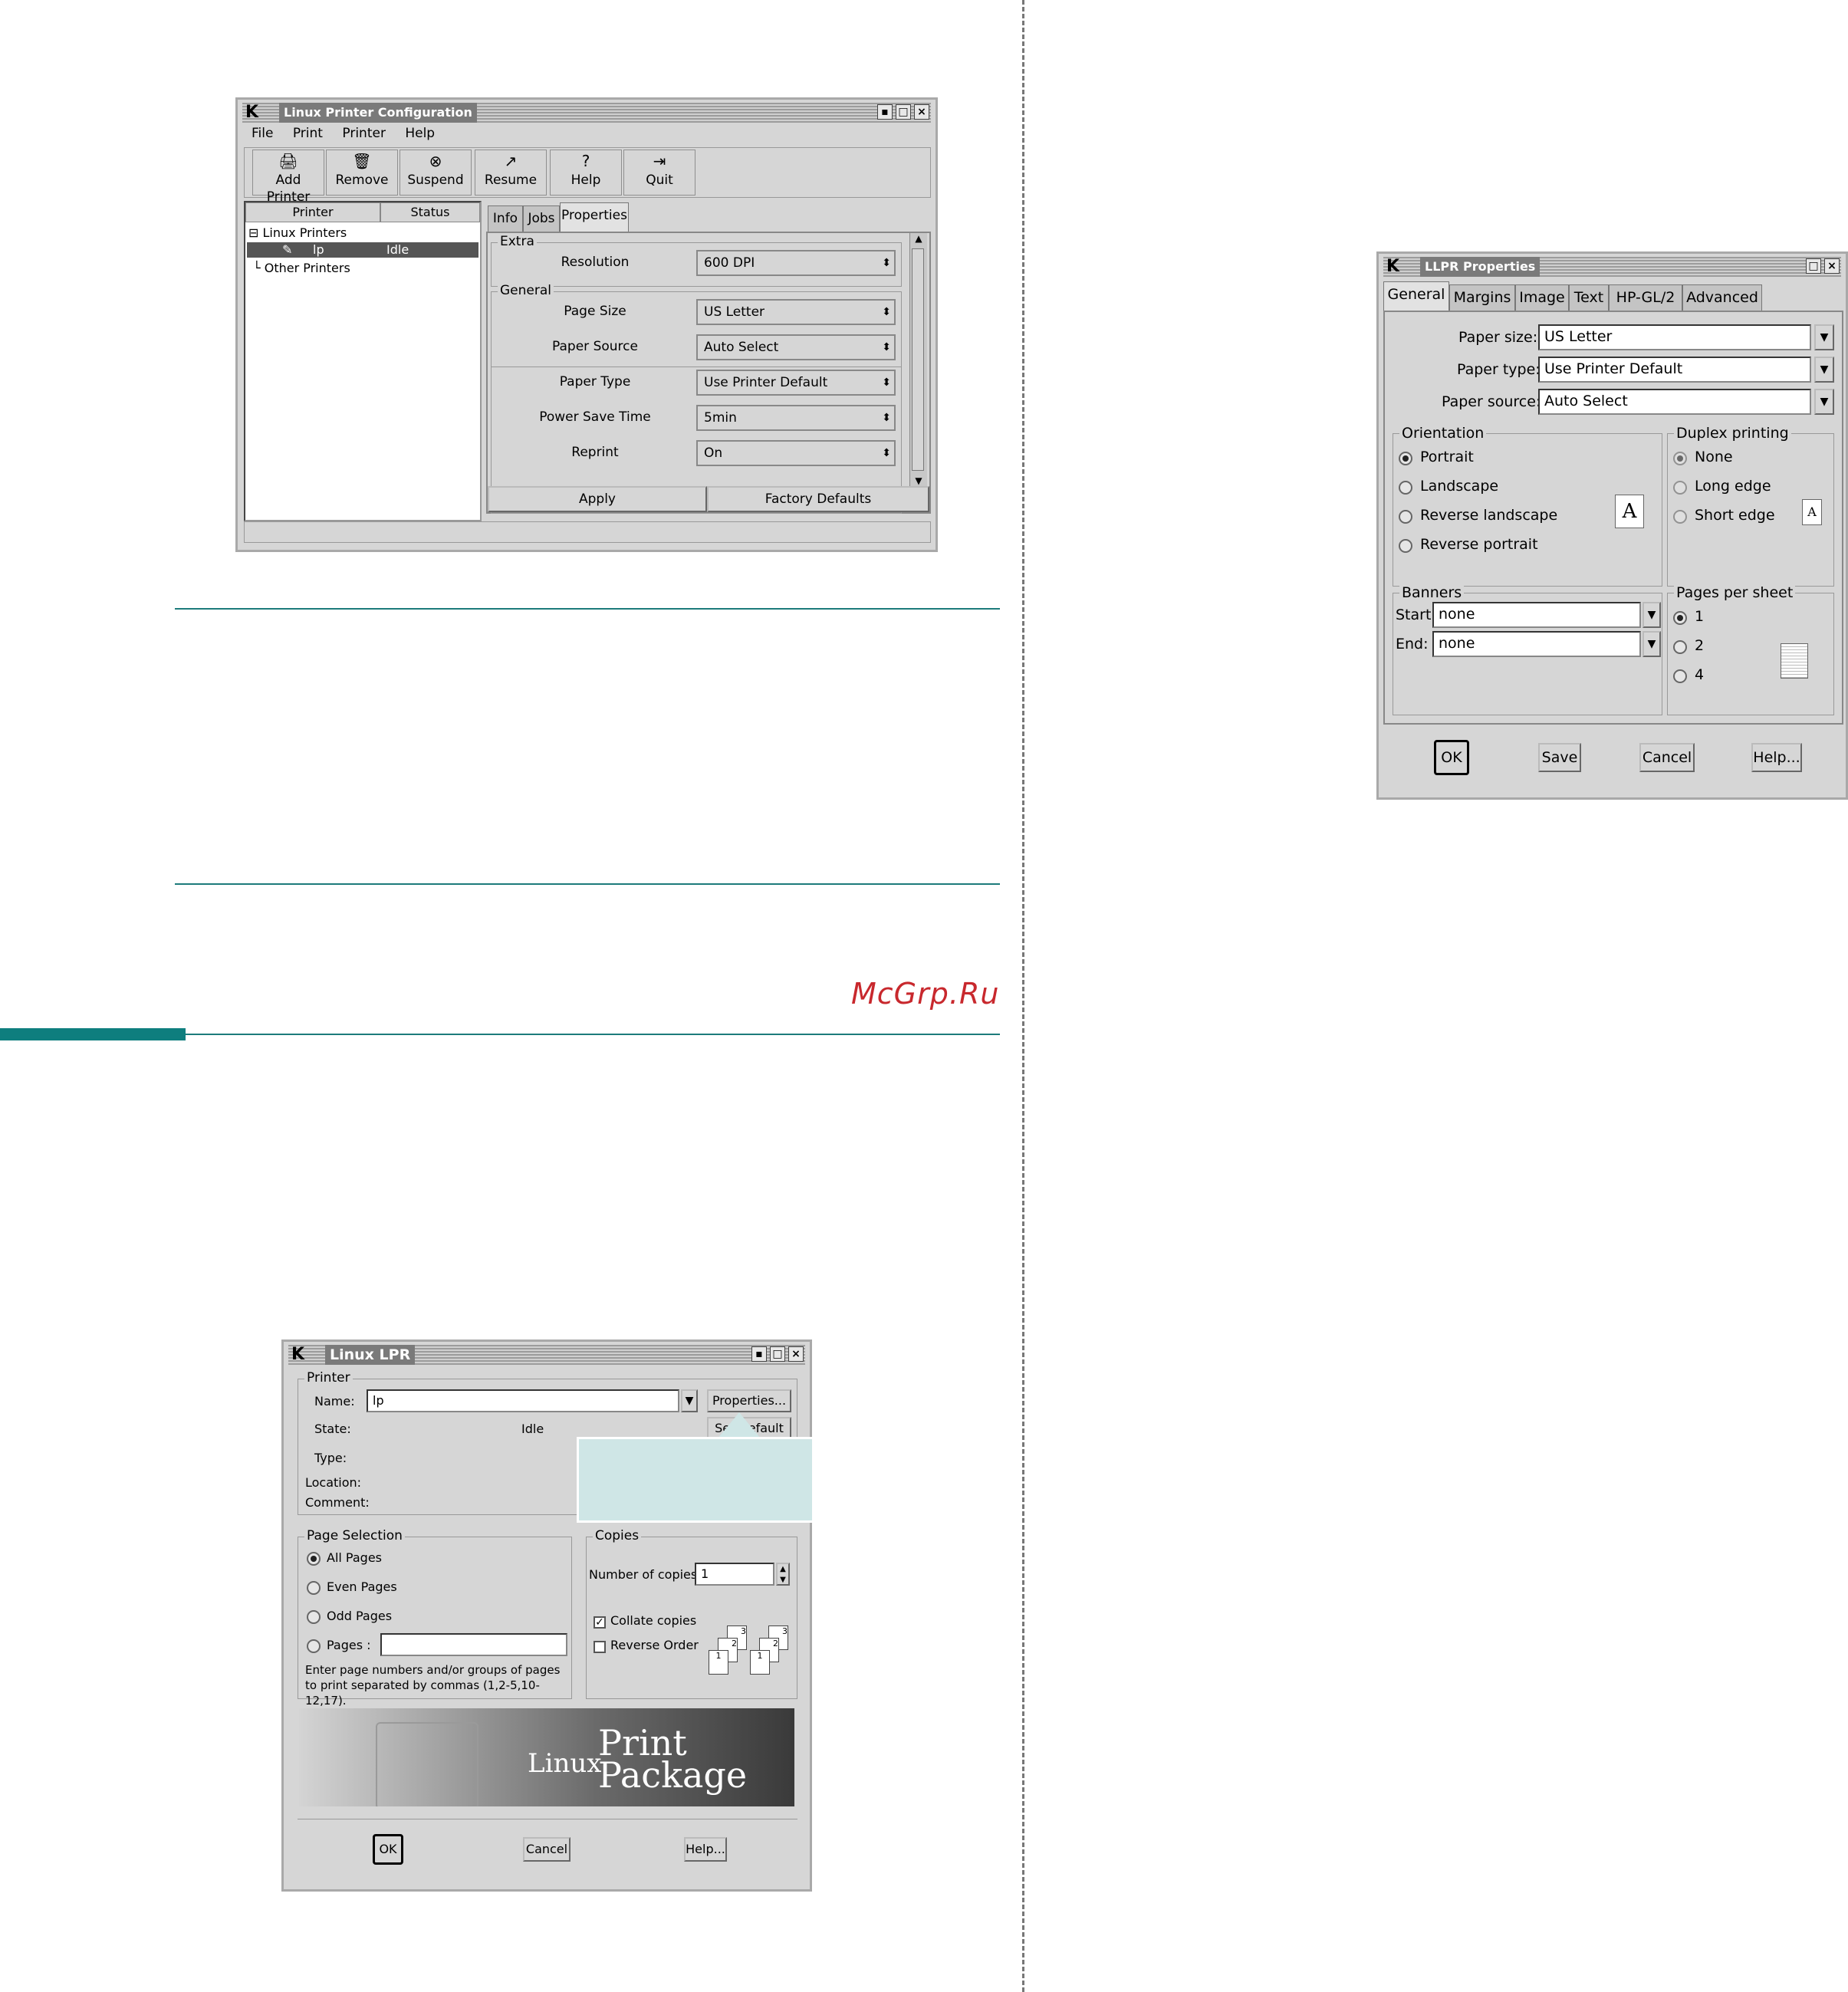 Image resolution: width=1848 pixels, height=1992 pixels. Describe the element at coordinates (1406, 517) in the screenshot. I see `reverse-landscape-radio` at that location.